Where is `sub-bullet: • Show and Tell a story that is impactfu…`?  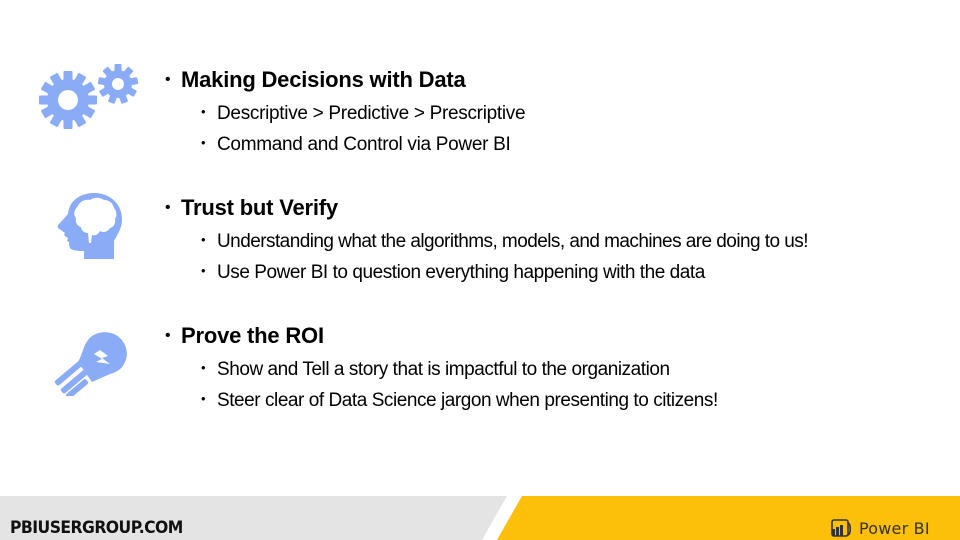 sub-bullet: • Show and Tell a story that is impactfu… is located at coordinates (435, 370).